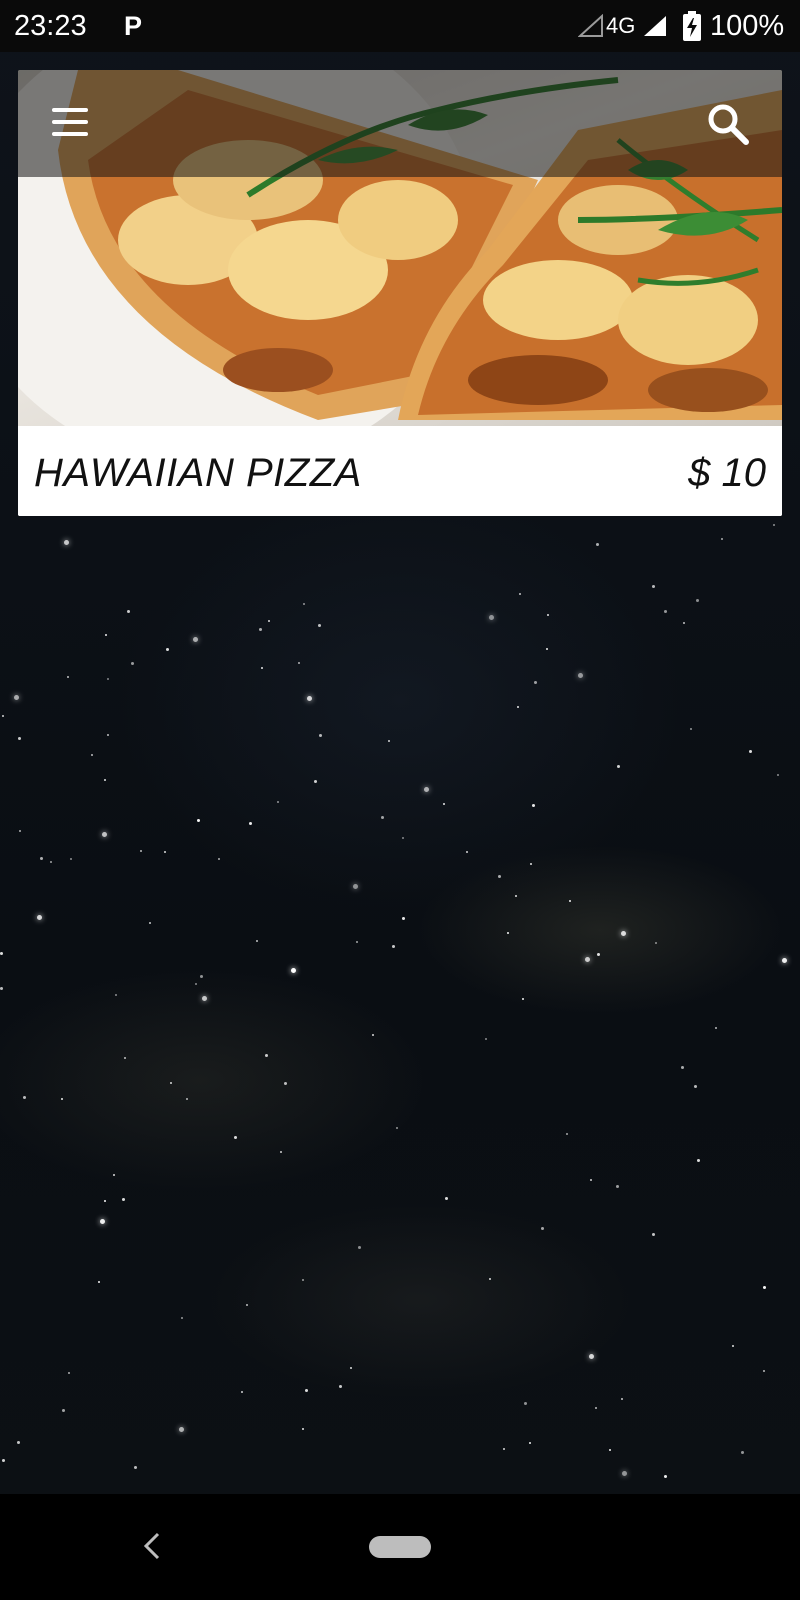 The image size is (800, 1600). I want to click on search-icon, so click(728, 124).